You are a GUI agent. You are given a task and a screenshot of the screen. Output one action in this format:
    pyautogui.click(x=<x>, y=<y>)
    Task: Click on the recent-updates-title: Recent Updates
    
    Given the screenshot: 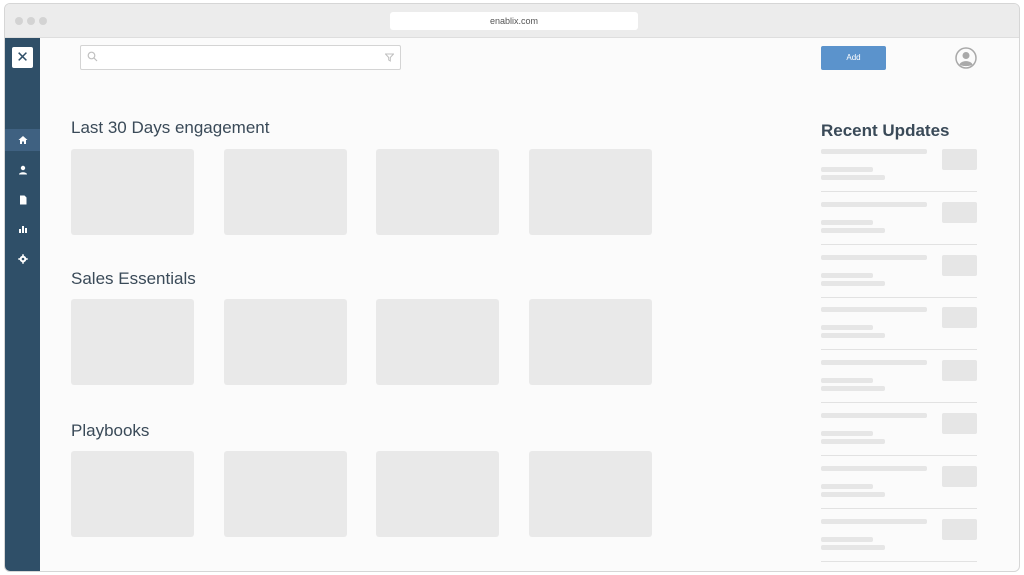 What is the action you would take?
    pyautogui.click(x=885, y=130)
    